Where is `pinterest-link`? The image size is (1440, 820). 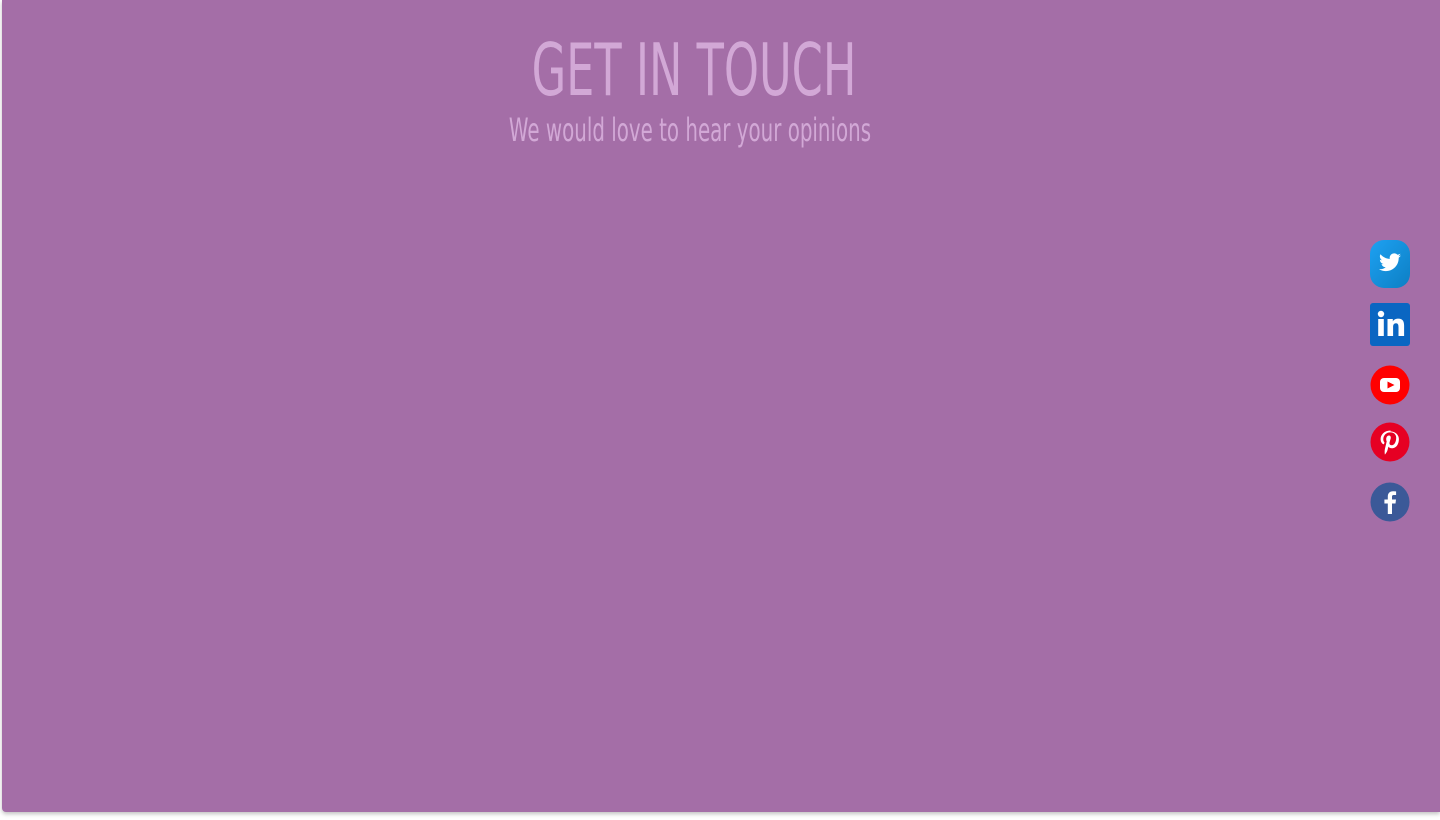 pinterest-link is located at coordinates (1390, 442).